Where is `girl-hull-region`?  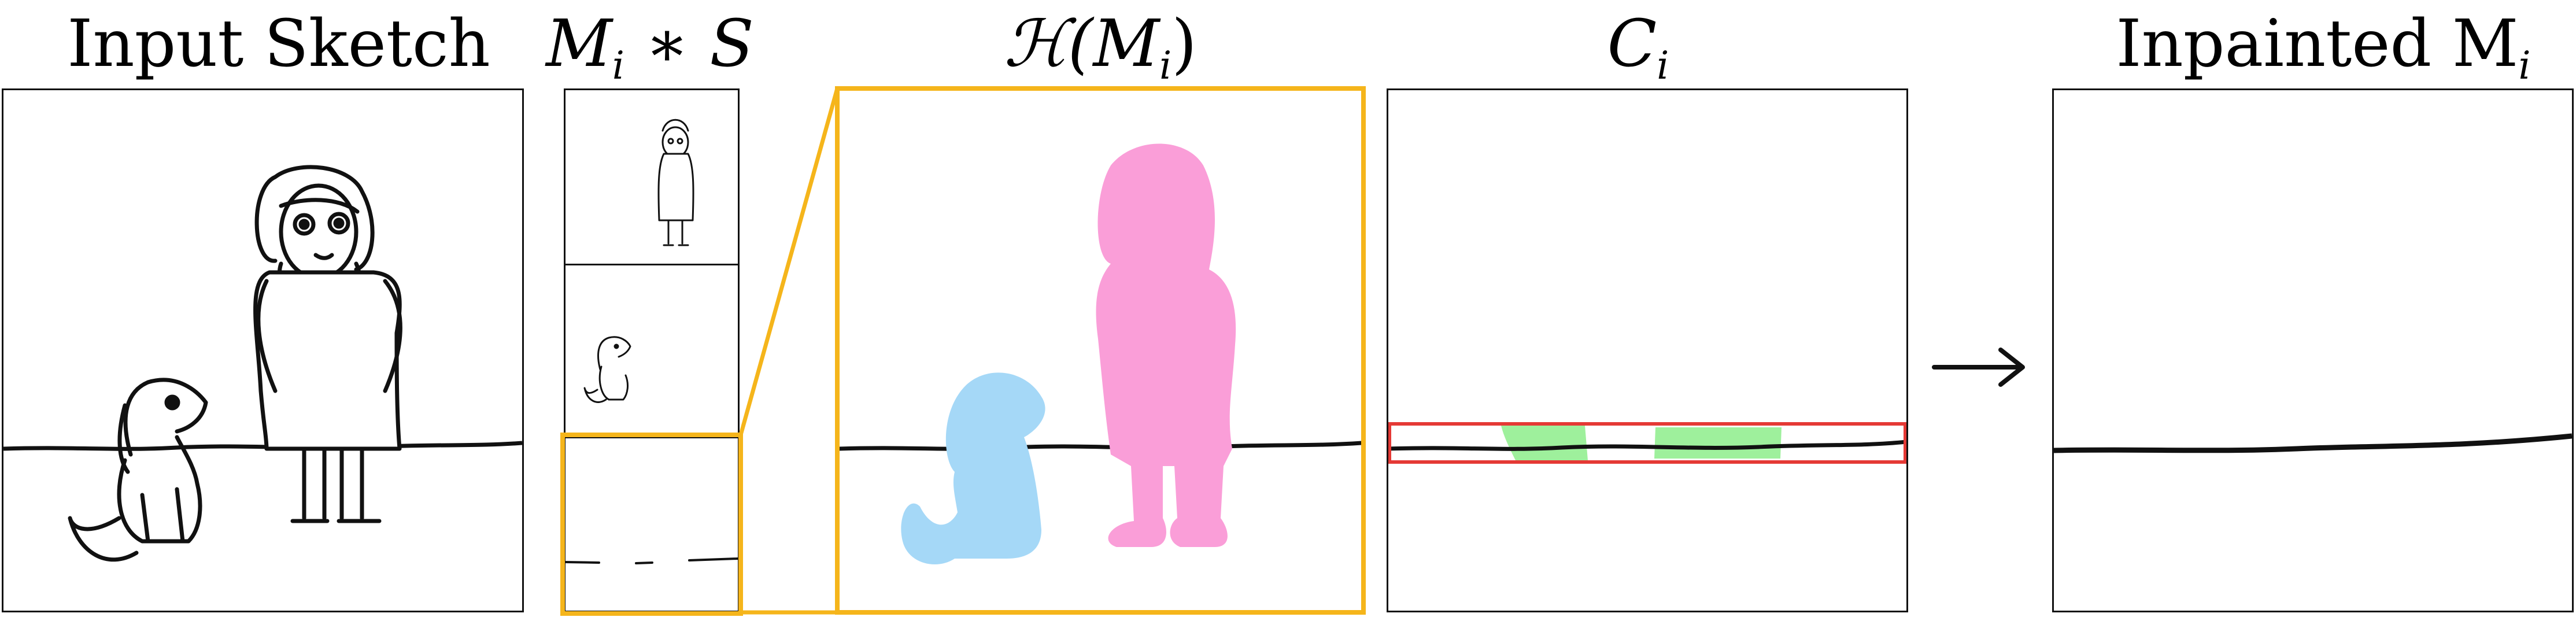
girl-hull-region is located at coordinates (1166, 345).